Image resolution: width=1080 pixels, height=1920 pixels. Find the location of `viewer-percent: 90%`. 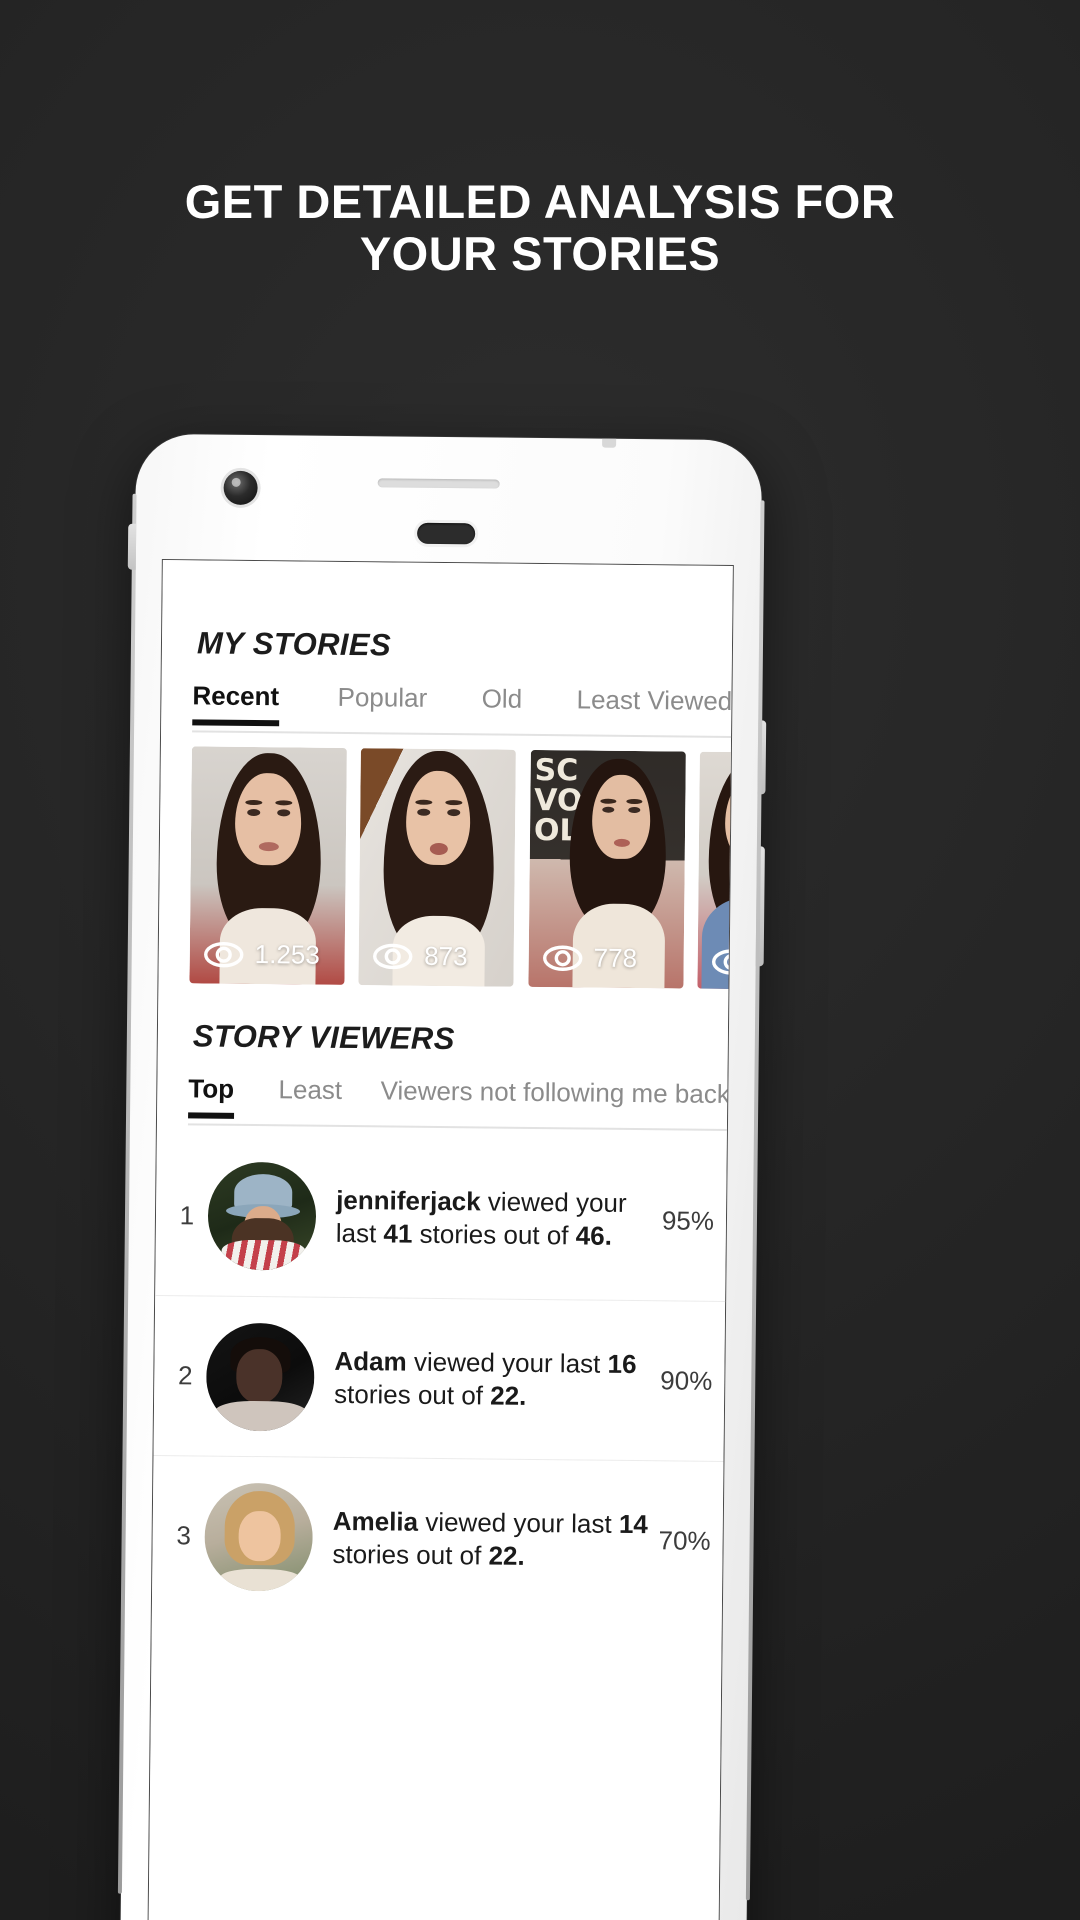

viewer-percent: 90% is located at coordinates (686, 1380).